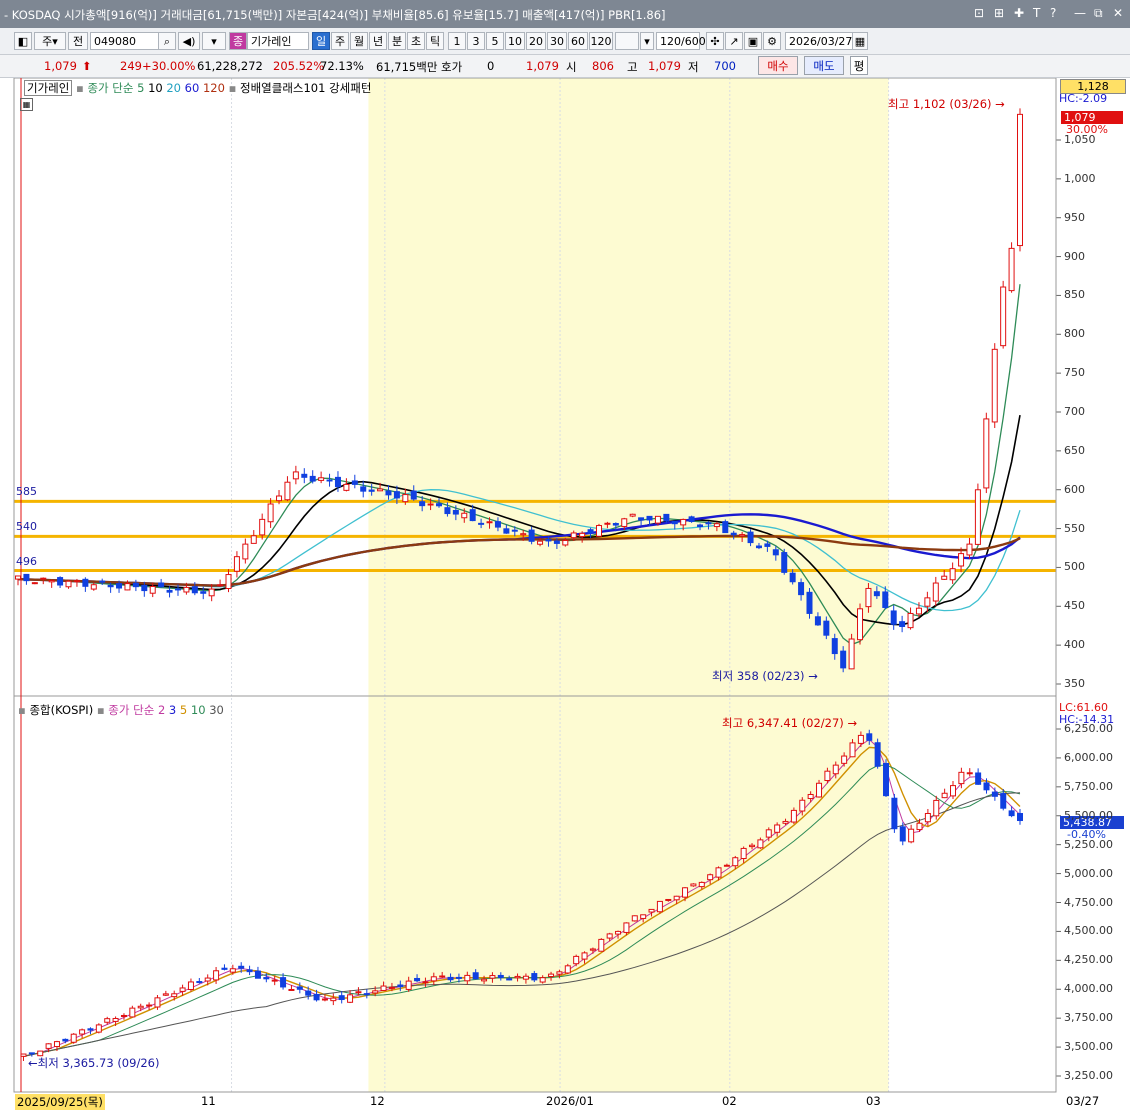 The image size is (1130, 1115). What do you see at coordinates (189, 41) in the screenshot?
I see `sound-icon: ◀)` at bounding box center [189, 41].